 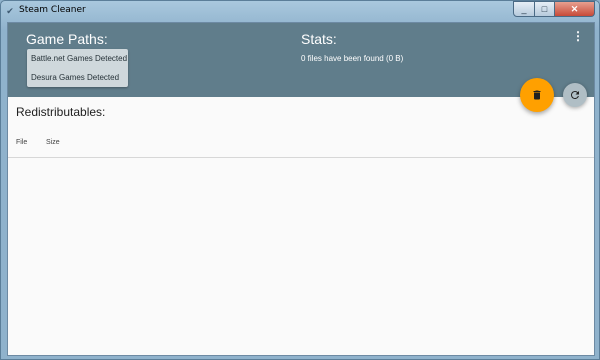 I want to click on more-vert-icon: ⋮, so click(x=578, y=36).